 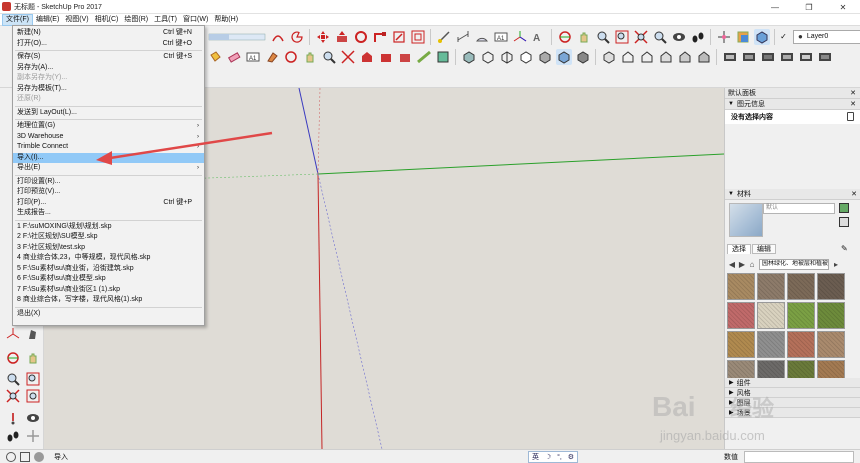 I want to click on left-view-icon, so click(x=704, y=57).